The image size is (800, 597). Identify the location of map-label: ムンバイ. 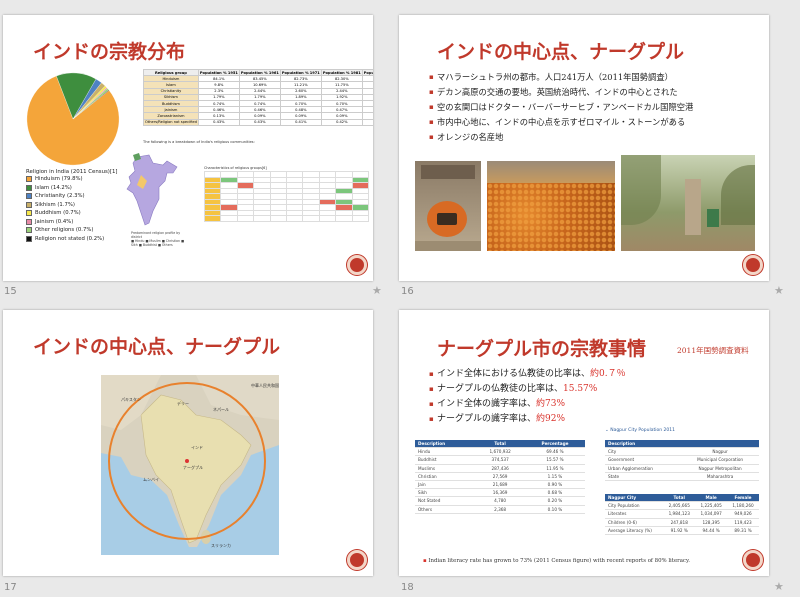
(151, 479).